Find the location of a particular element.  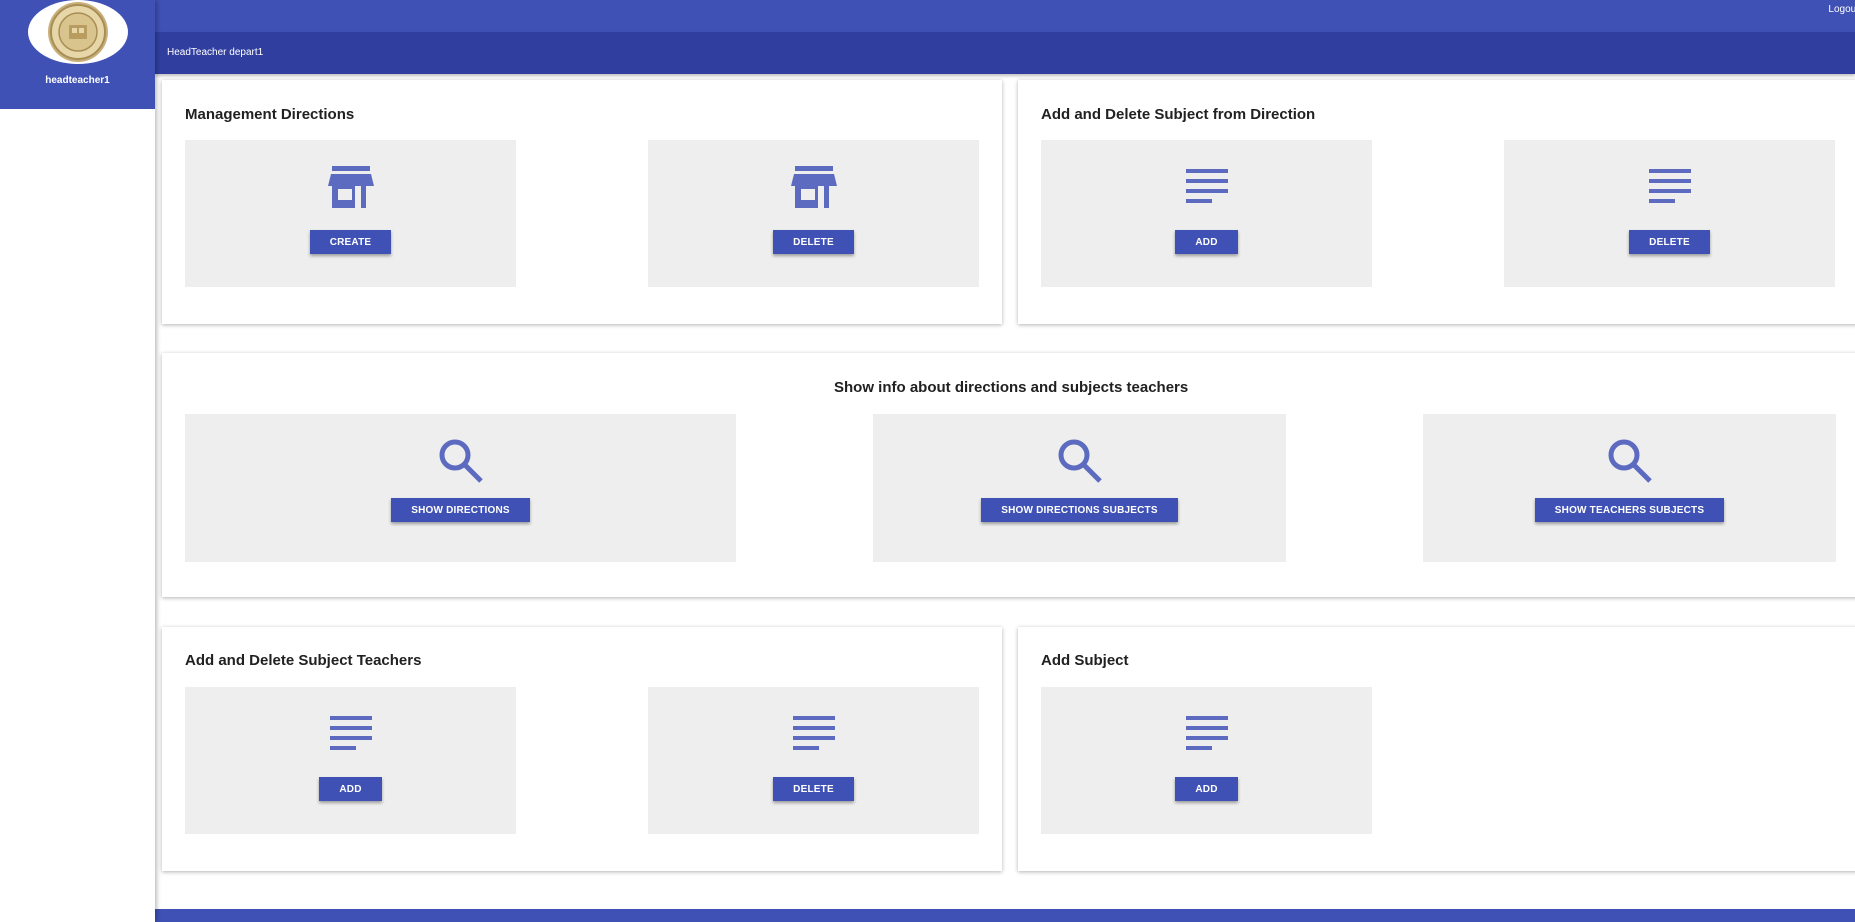

top-app-bar: Logout is located at coordinates (1005, 16).